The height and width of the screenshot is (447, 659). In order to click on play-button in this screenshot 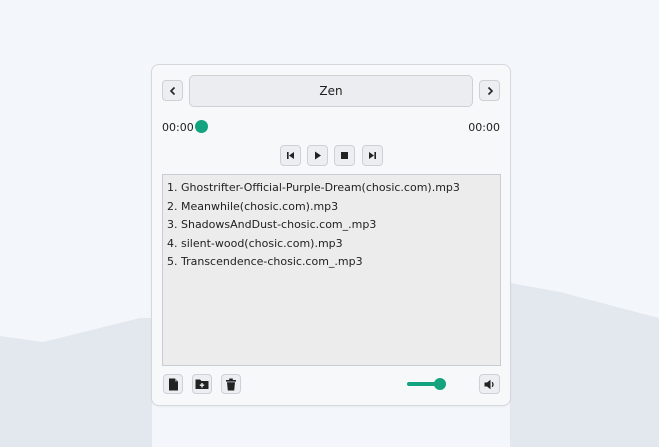, I will do `click(317, 155)`.